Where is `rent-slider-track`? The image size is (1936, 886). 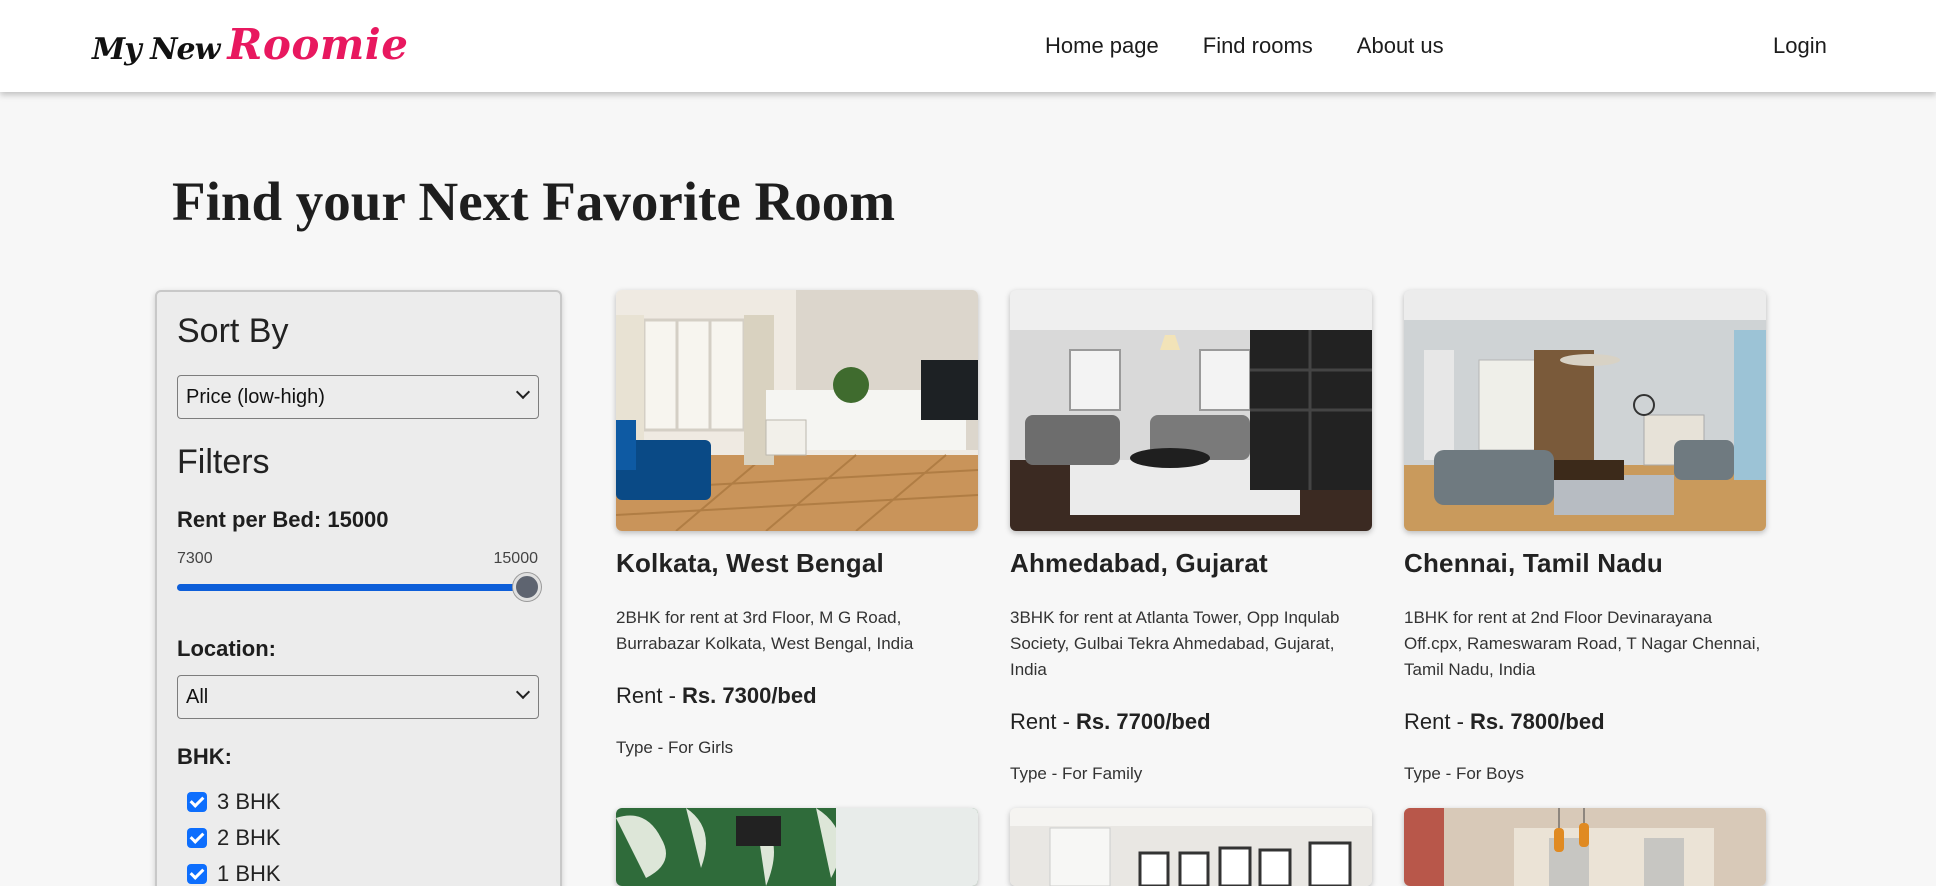 rent-slider-track is located at coordinates (352, 587).